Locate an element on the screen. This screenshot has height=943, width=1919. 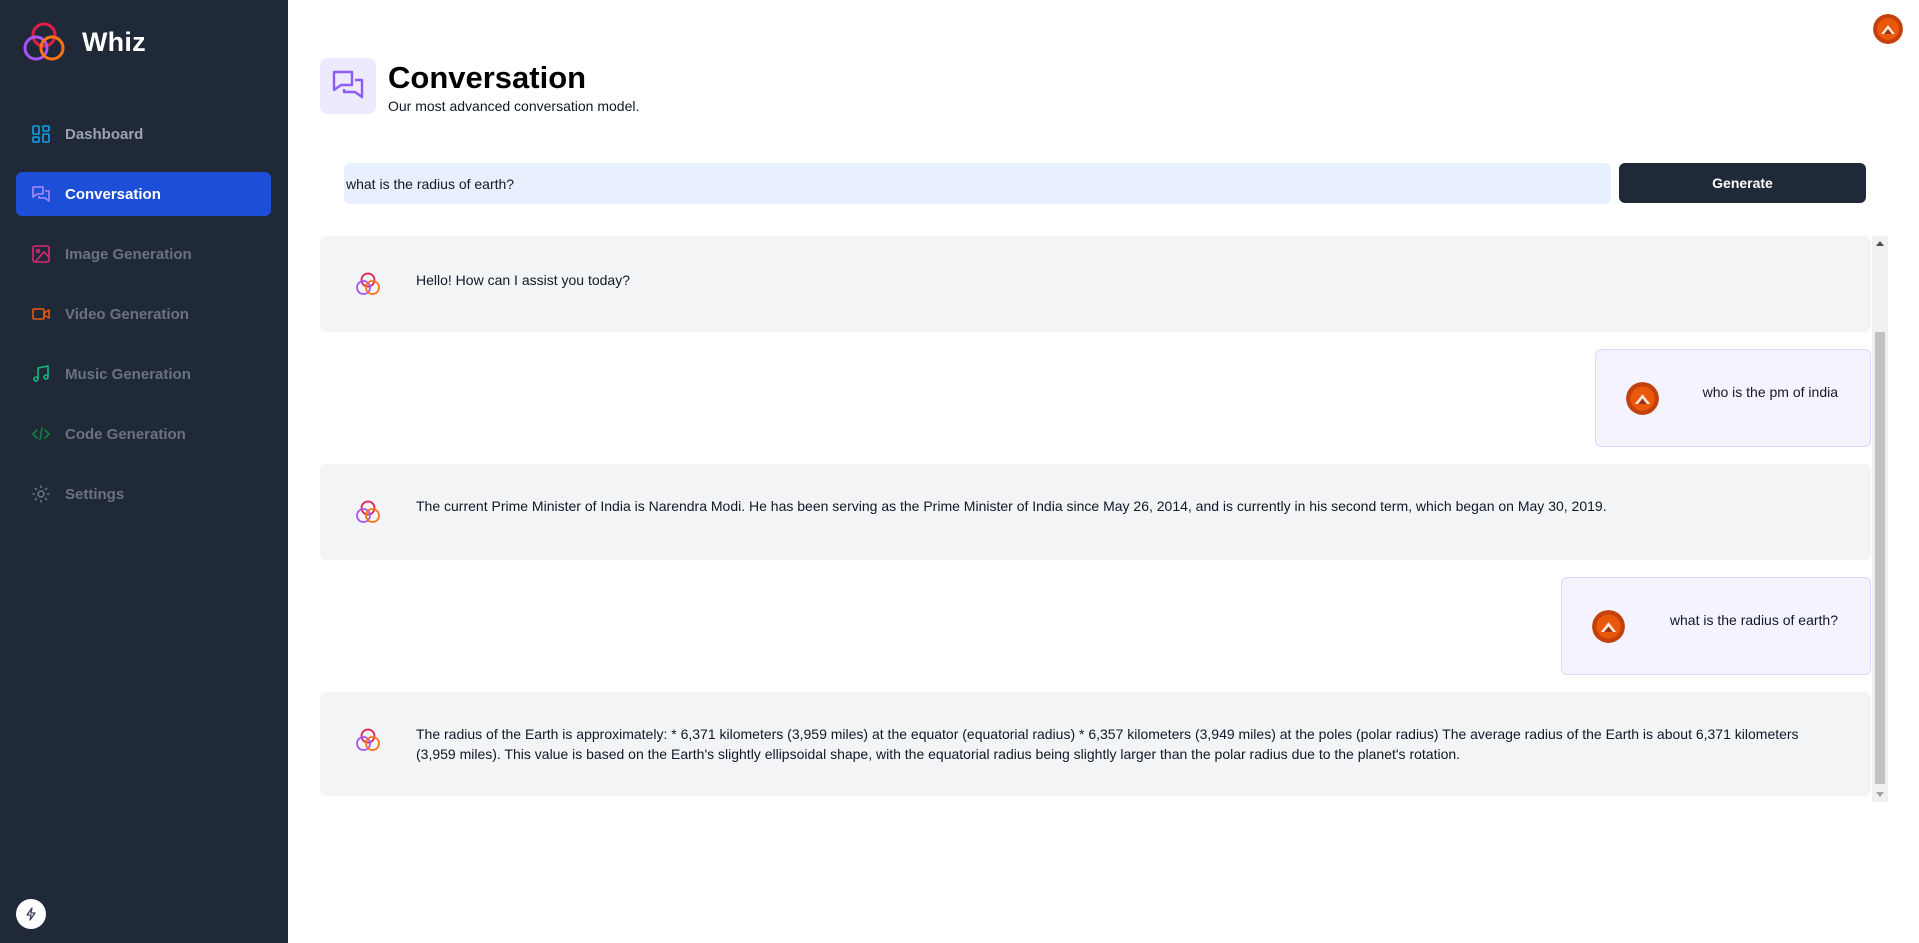
page-title: Conversation is located at coordinates (487, 77).